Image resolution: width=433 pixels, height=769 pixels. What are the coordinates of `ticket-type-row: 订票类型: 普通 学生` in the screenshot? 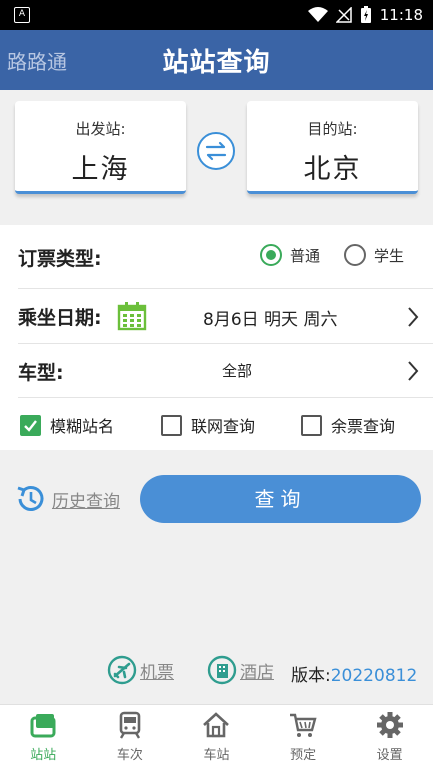 It's located at (216, 259).